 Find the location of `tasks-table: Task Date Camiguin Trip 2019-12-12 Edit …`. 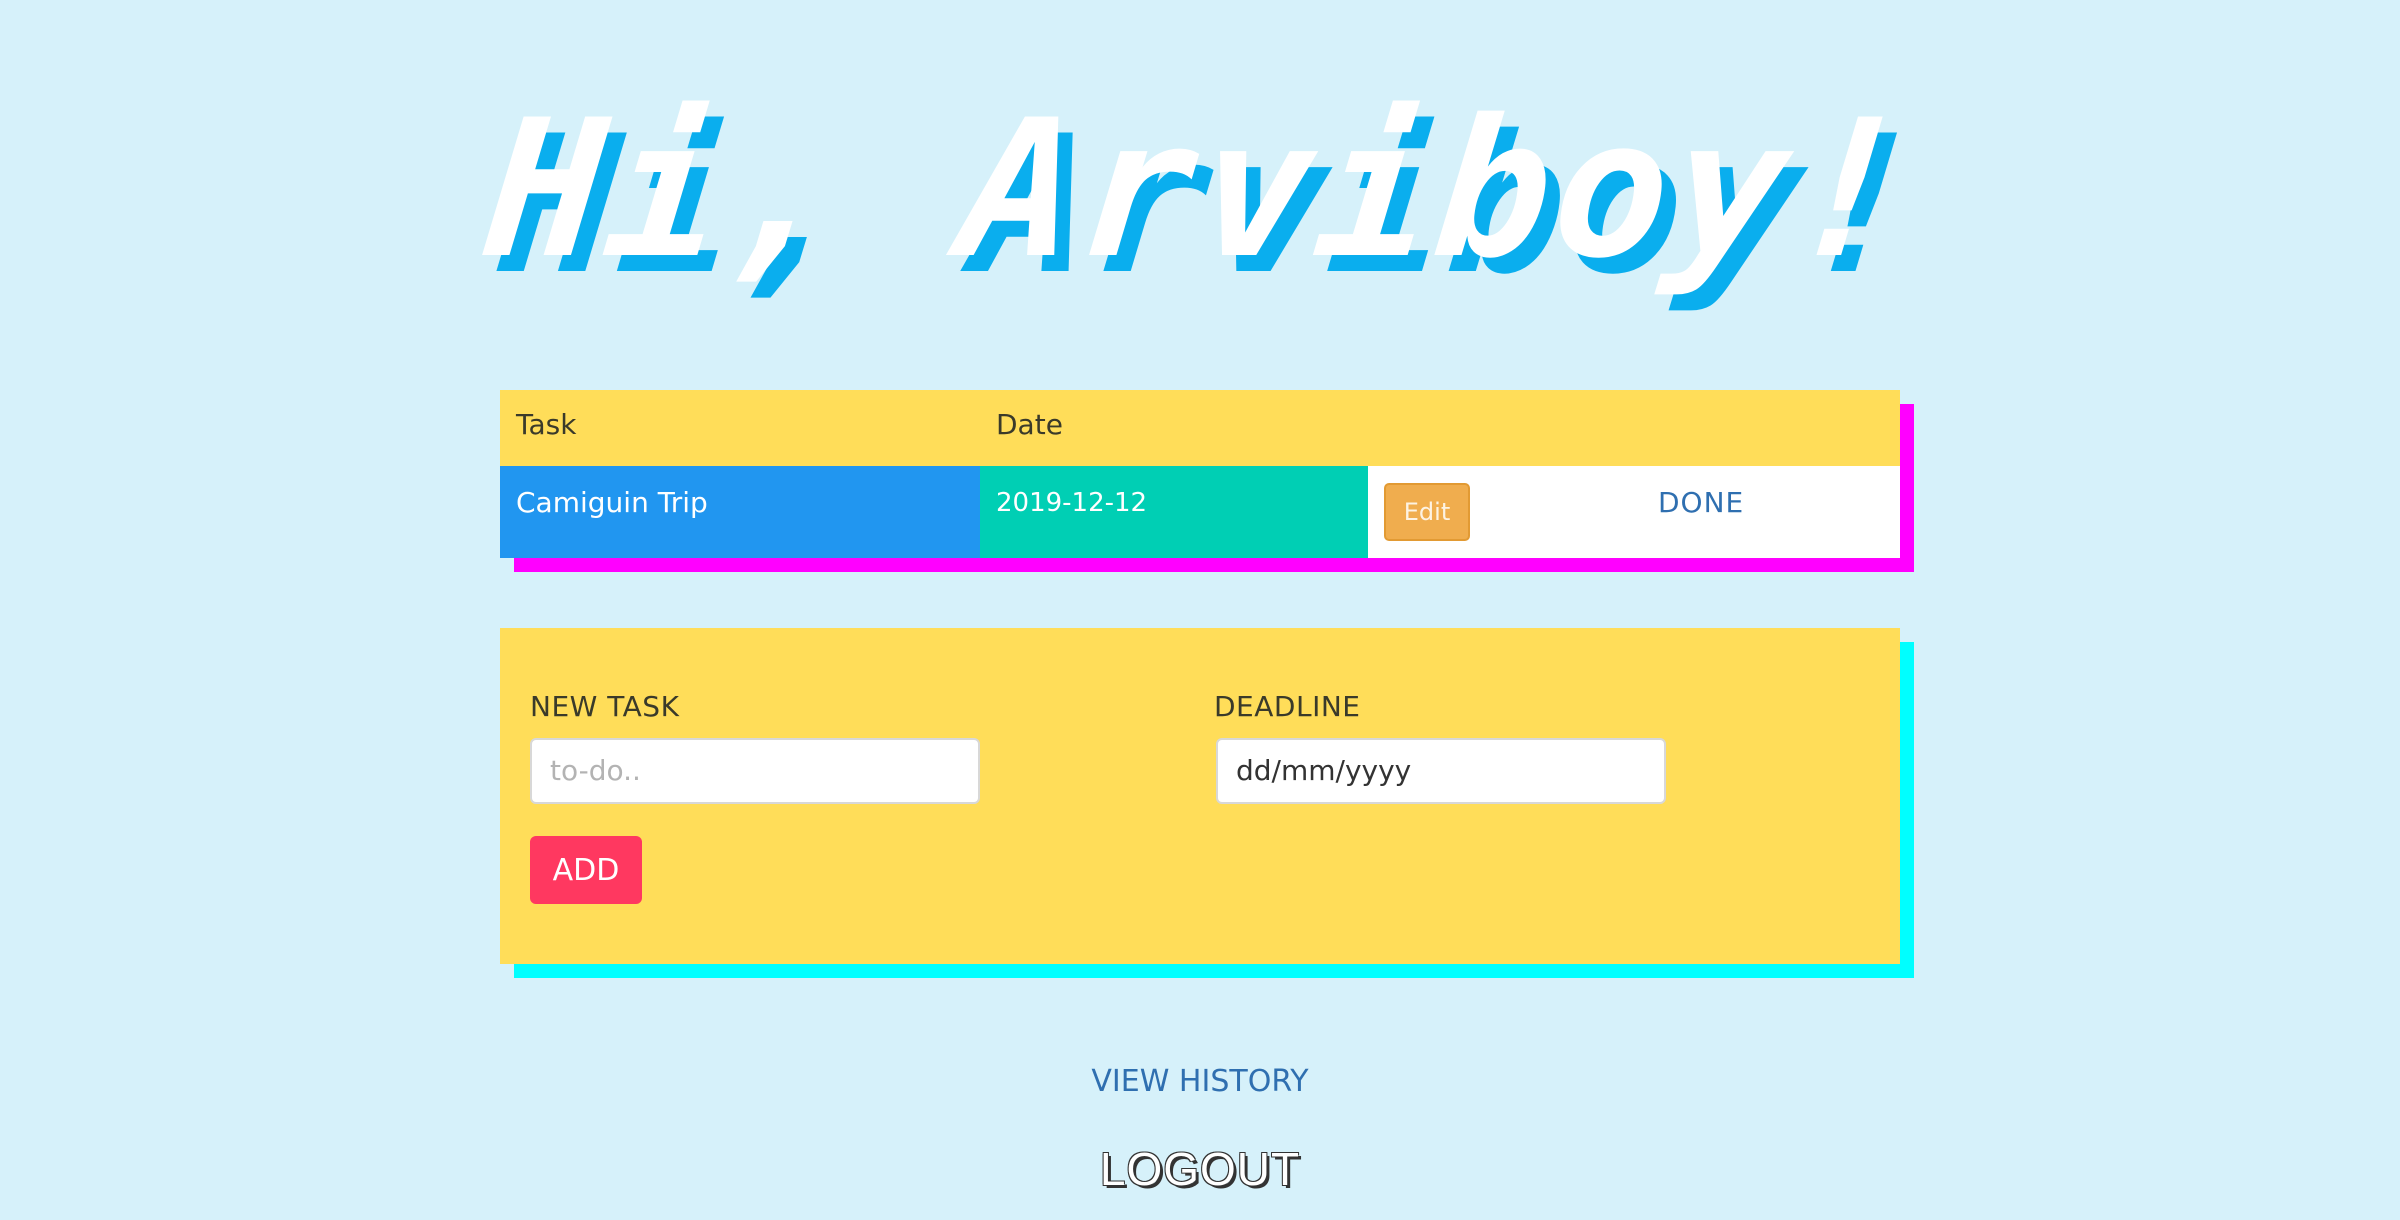

tasks-table: Task Date Camiguin Trip 2019-12-12 Edit … is located at coordinates (1200, 474).